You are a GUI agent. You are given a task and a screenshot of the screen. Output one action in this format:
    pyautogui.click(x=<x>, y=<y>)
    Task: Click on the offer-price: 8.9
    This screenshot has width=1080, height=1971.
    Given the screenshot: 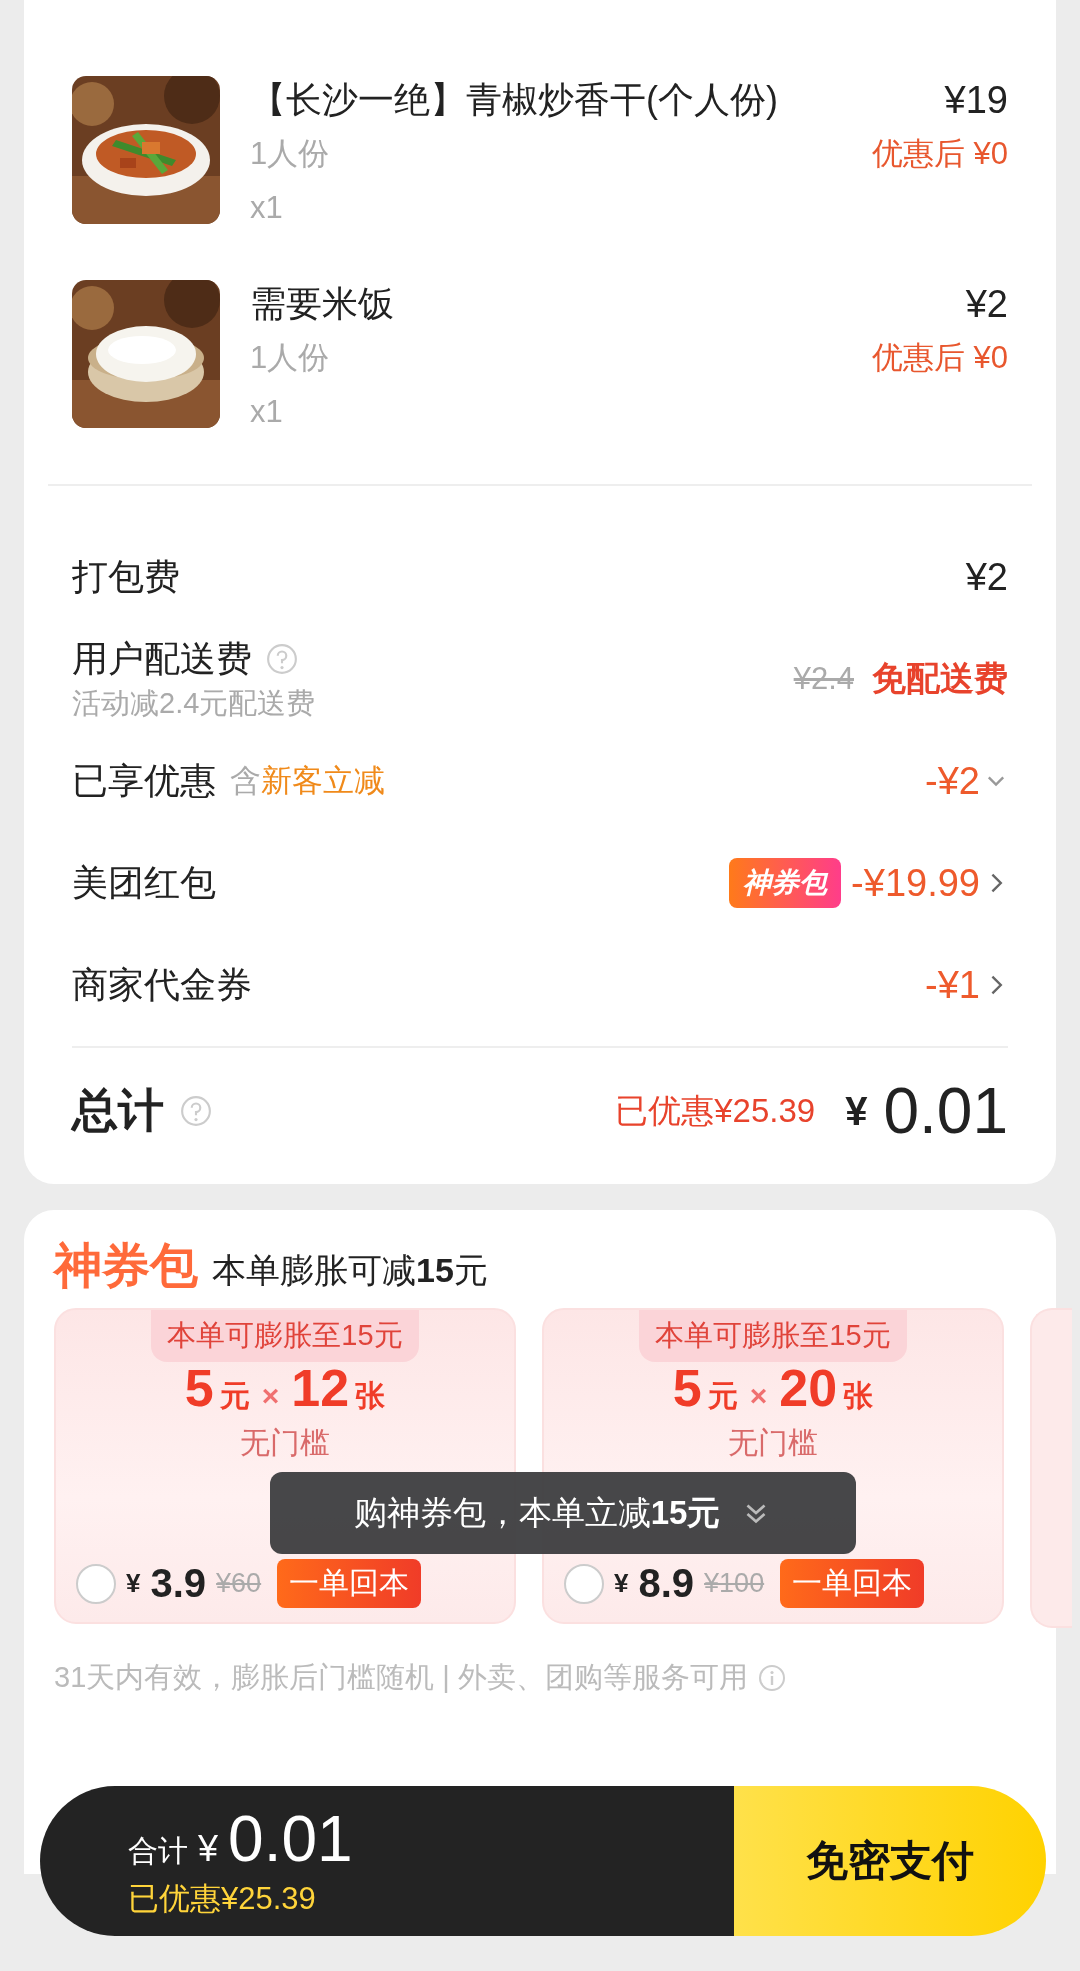 What is the action you would take?
    pyautogui.click(x=666, y=1583)
    